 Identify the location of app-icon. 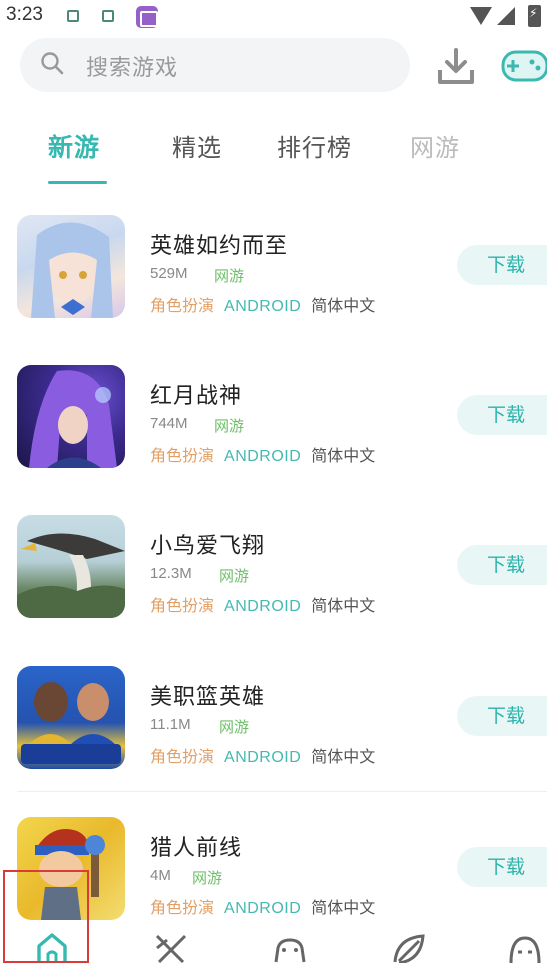
(147, 17).